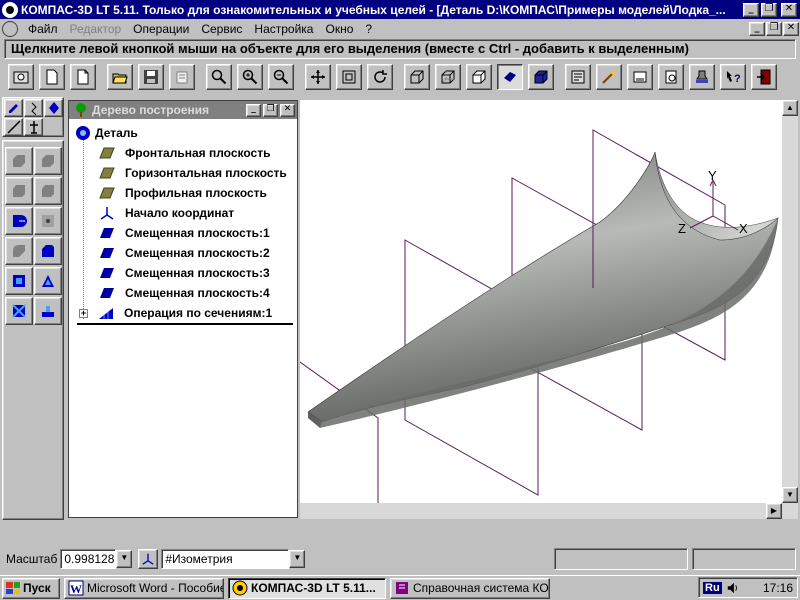  What do you see at coordinates (283, 29) in the screenshot?
I see `menu-settings: Настройка` at bounding box center [283, 29].